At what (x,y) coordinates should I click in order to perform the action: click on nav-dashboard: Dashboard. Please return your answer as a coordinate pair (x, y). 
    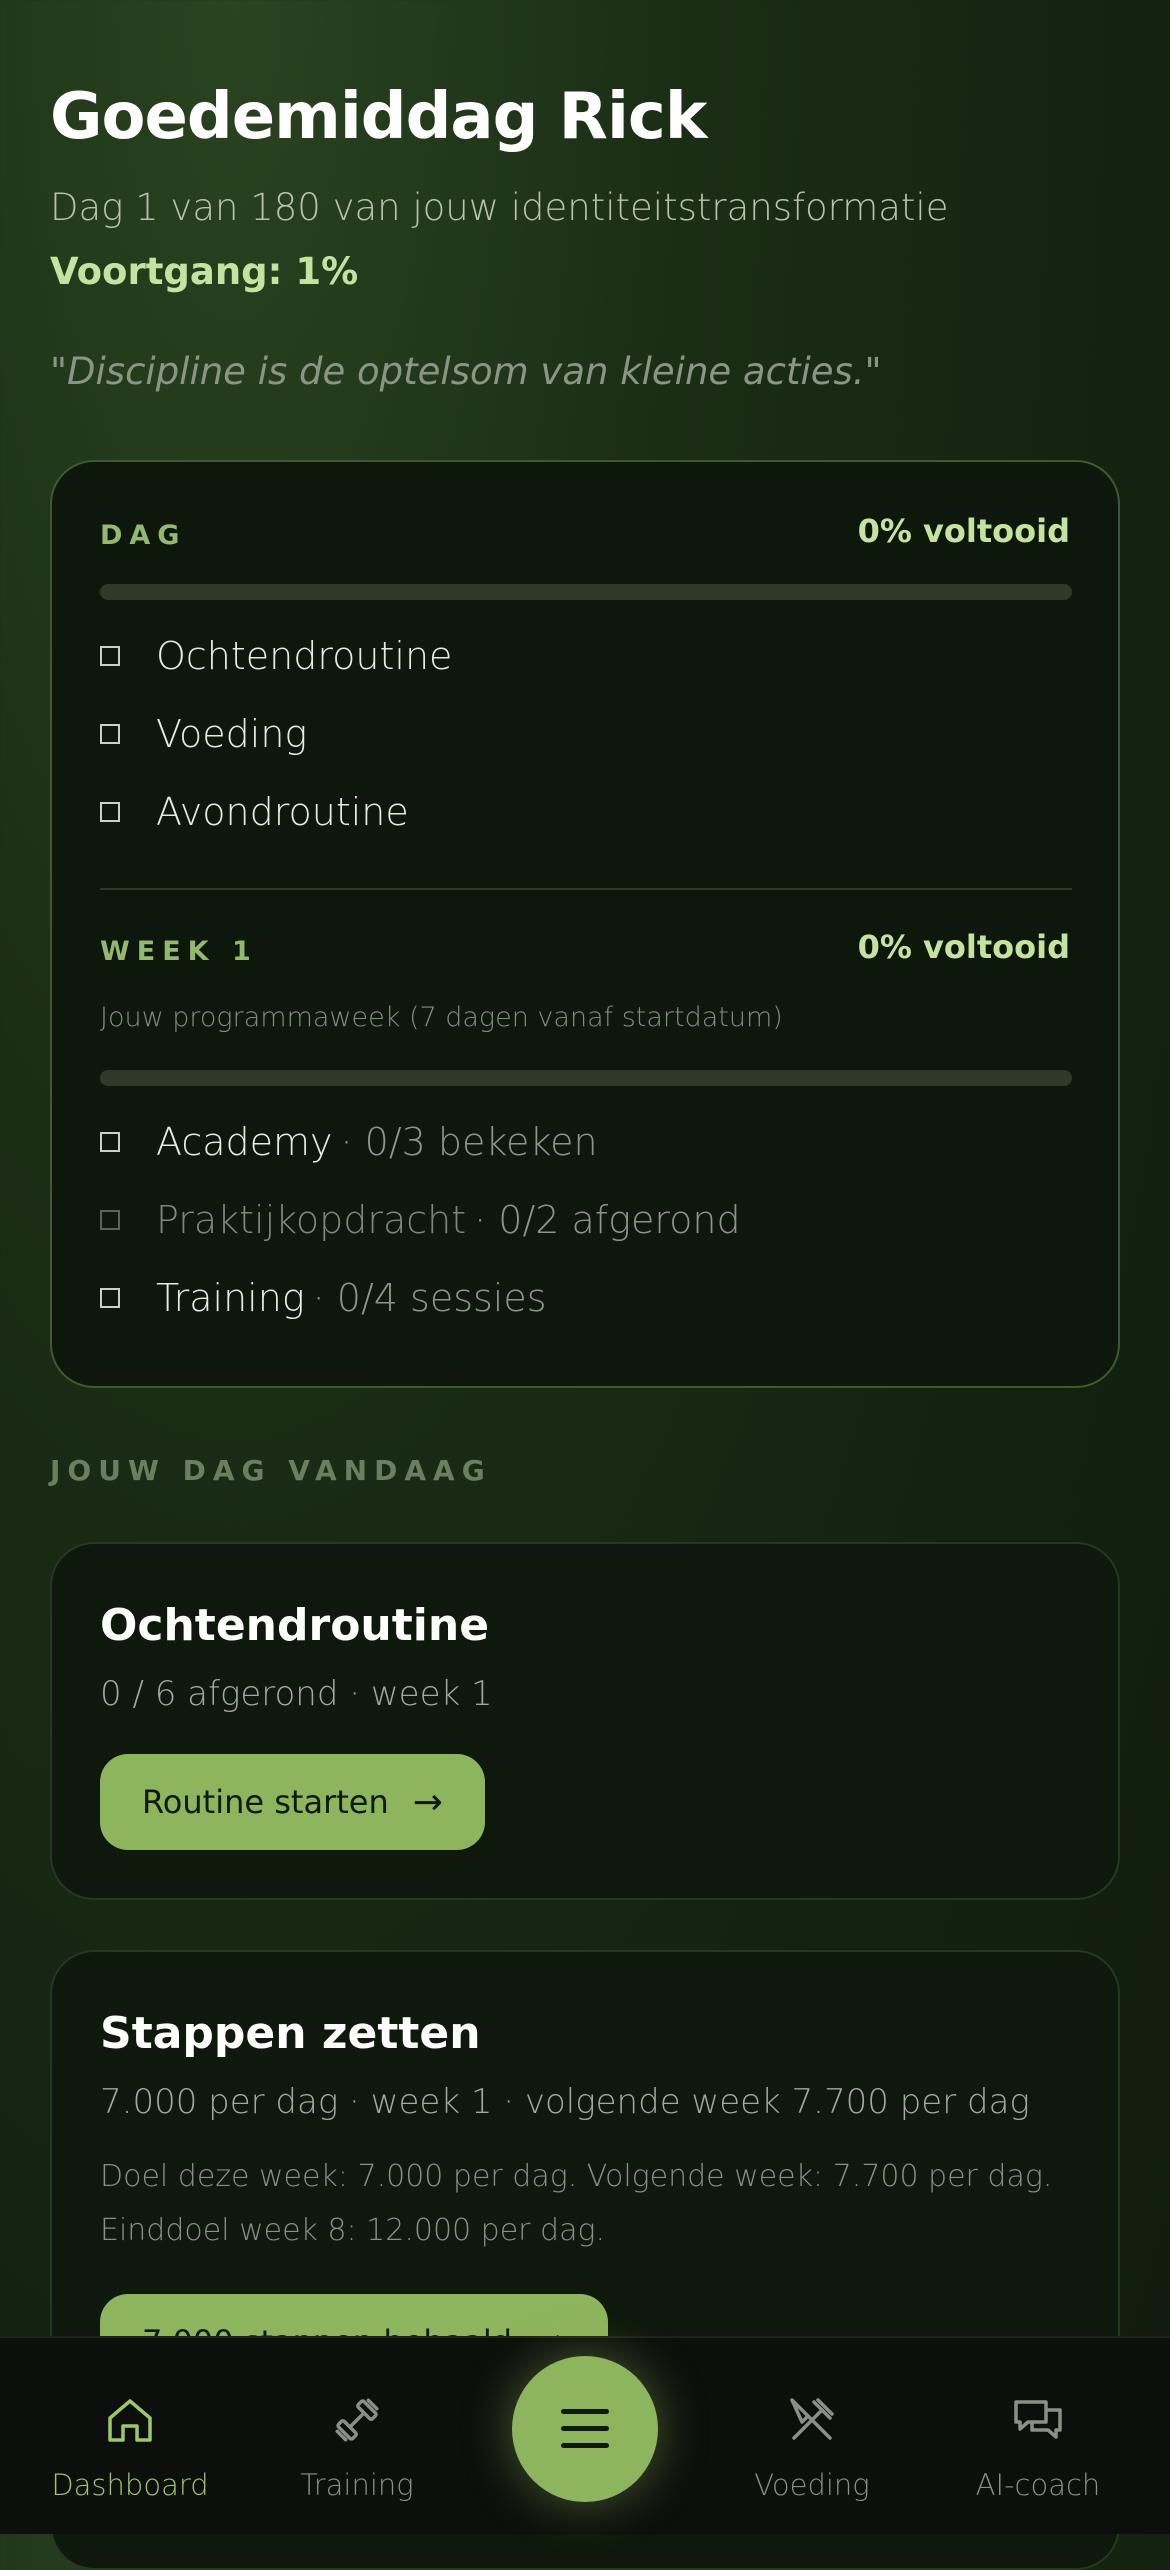
    Looking at the image, I should click on (130, 2436).